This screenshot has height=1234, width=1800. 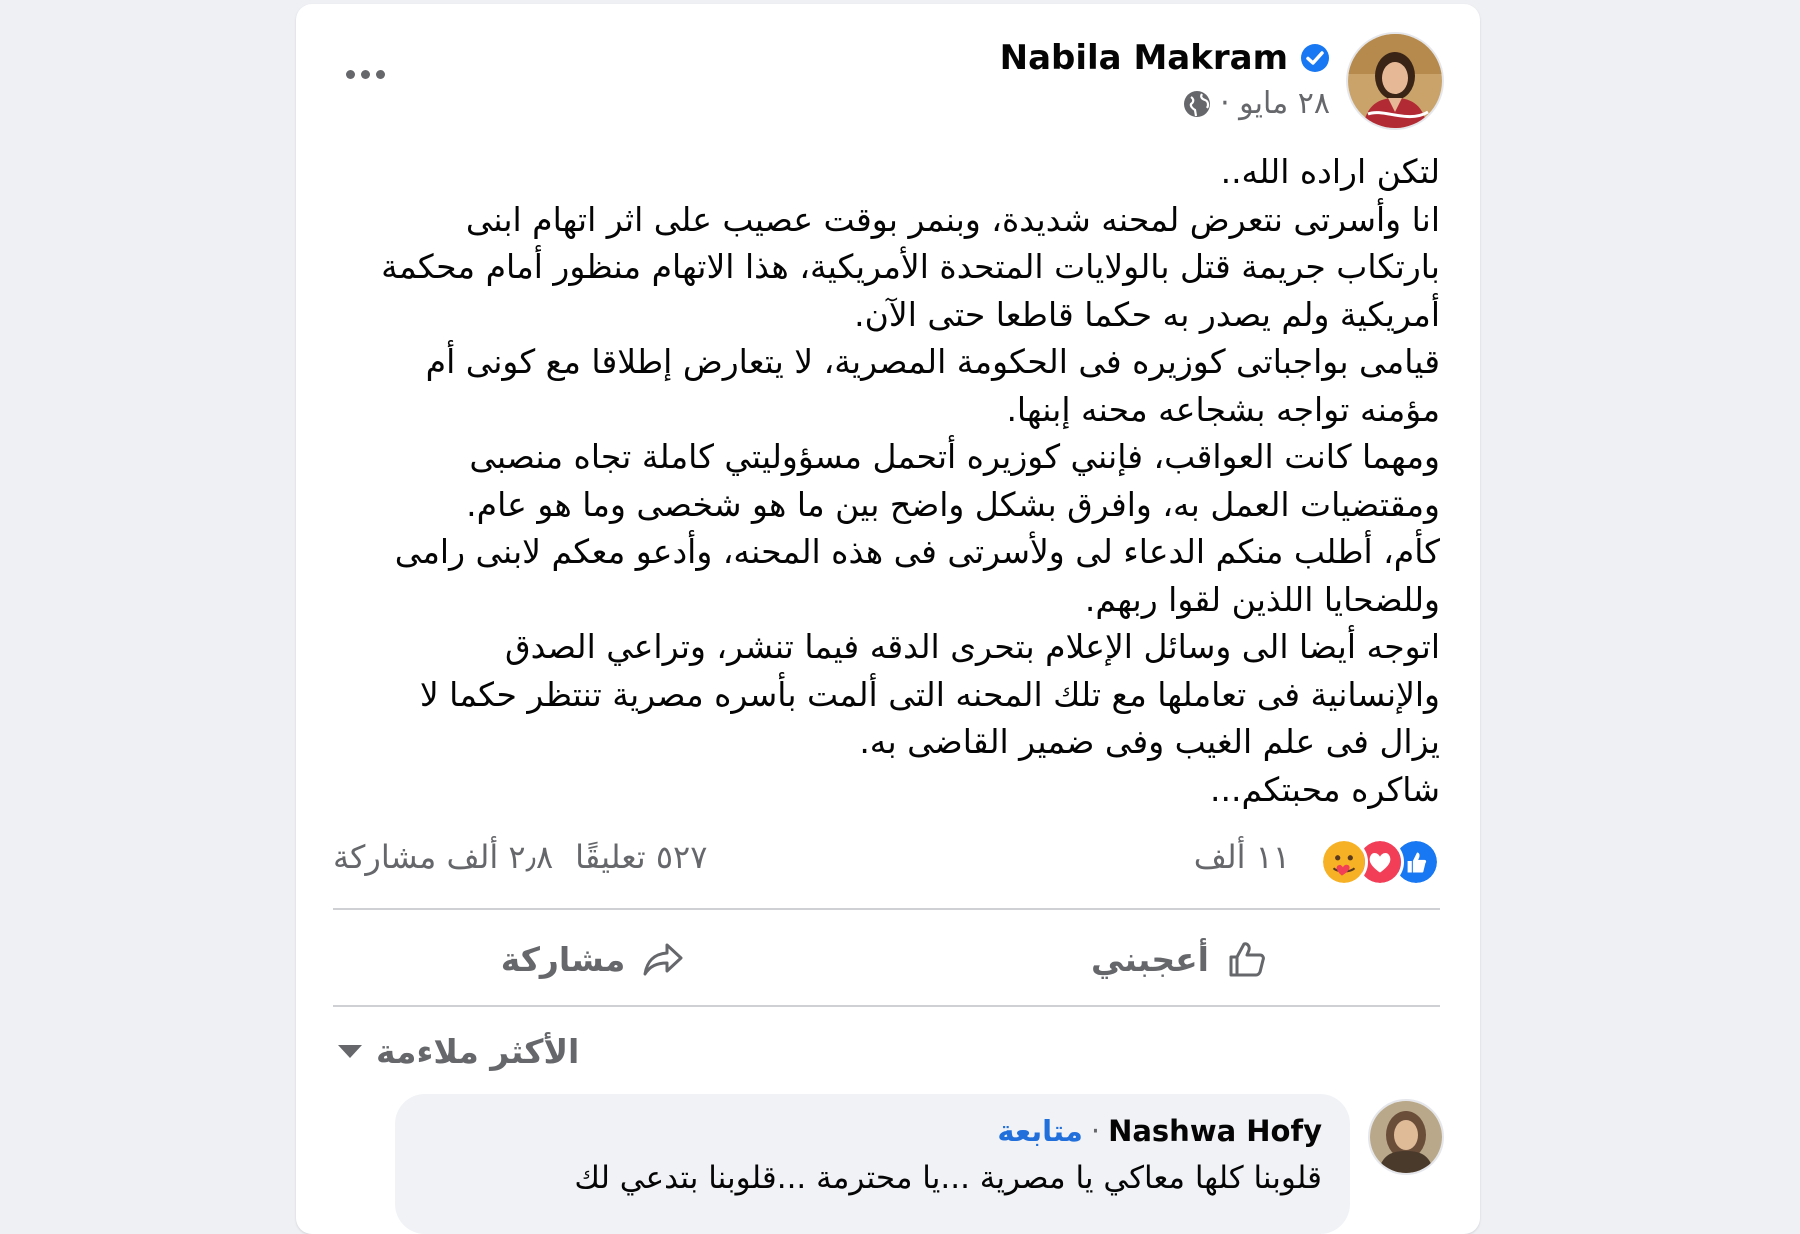 I want to click on more-options-button, so click(x=371, y=74).